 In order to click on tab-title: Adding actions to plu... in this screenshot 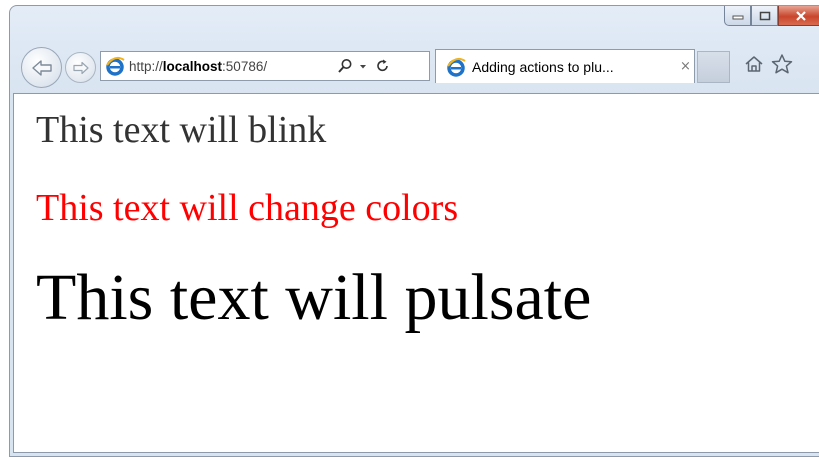, I will do `click(543, 66)`.